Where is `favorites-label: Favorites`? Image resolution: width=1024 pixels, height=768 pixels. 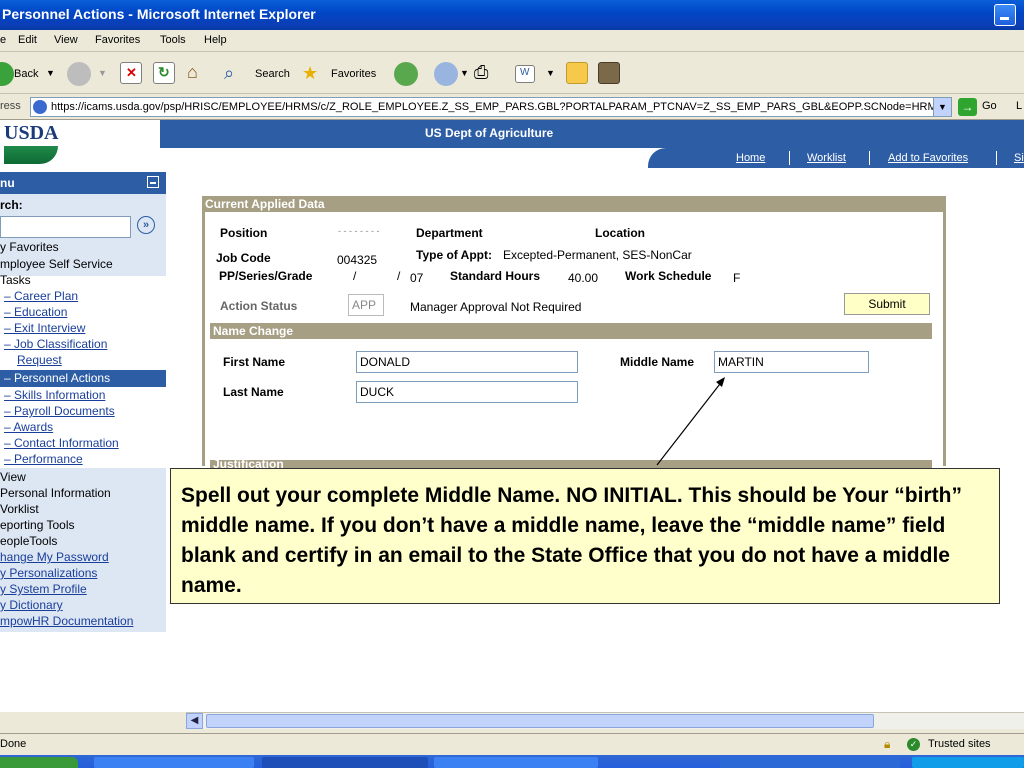 favorites-label: Favorites is located at coordinates (353, 74).